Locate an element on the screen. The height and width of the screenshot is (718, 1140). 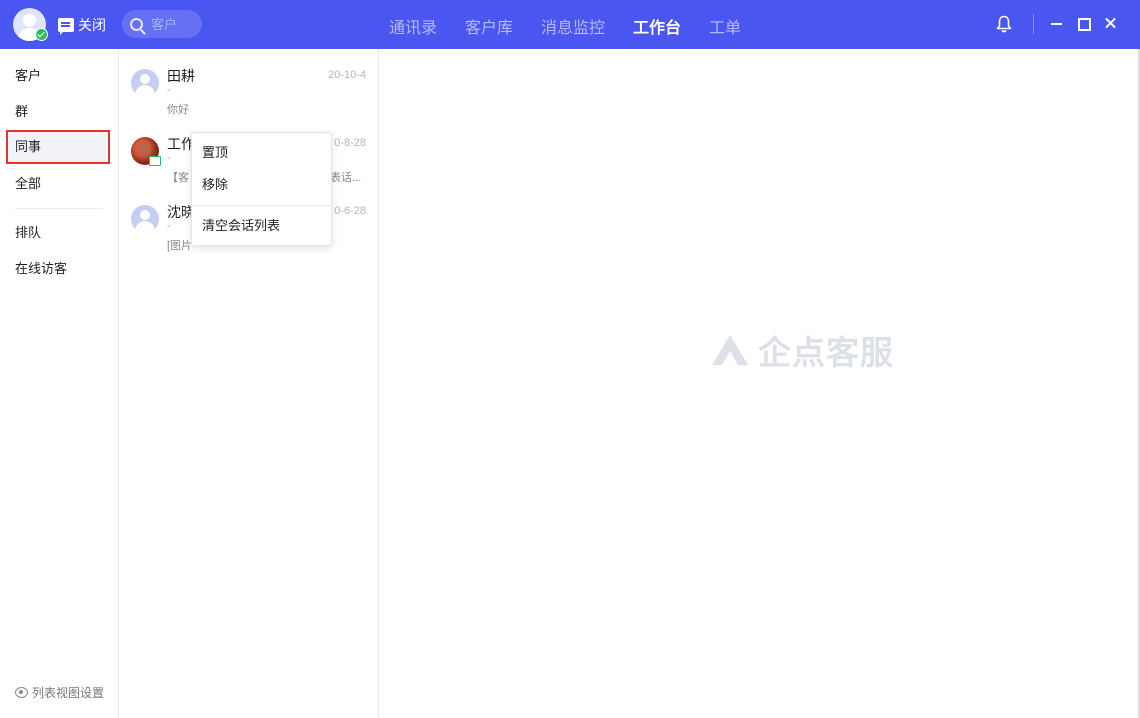
close-window-icon is located at coordinates (1111, 23).